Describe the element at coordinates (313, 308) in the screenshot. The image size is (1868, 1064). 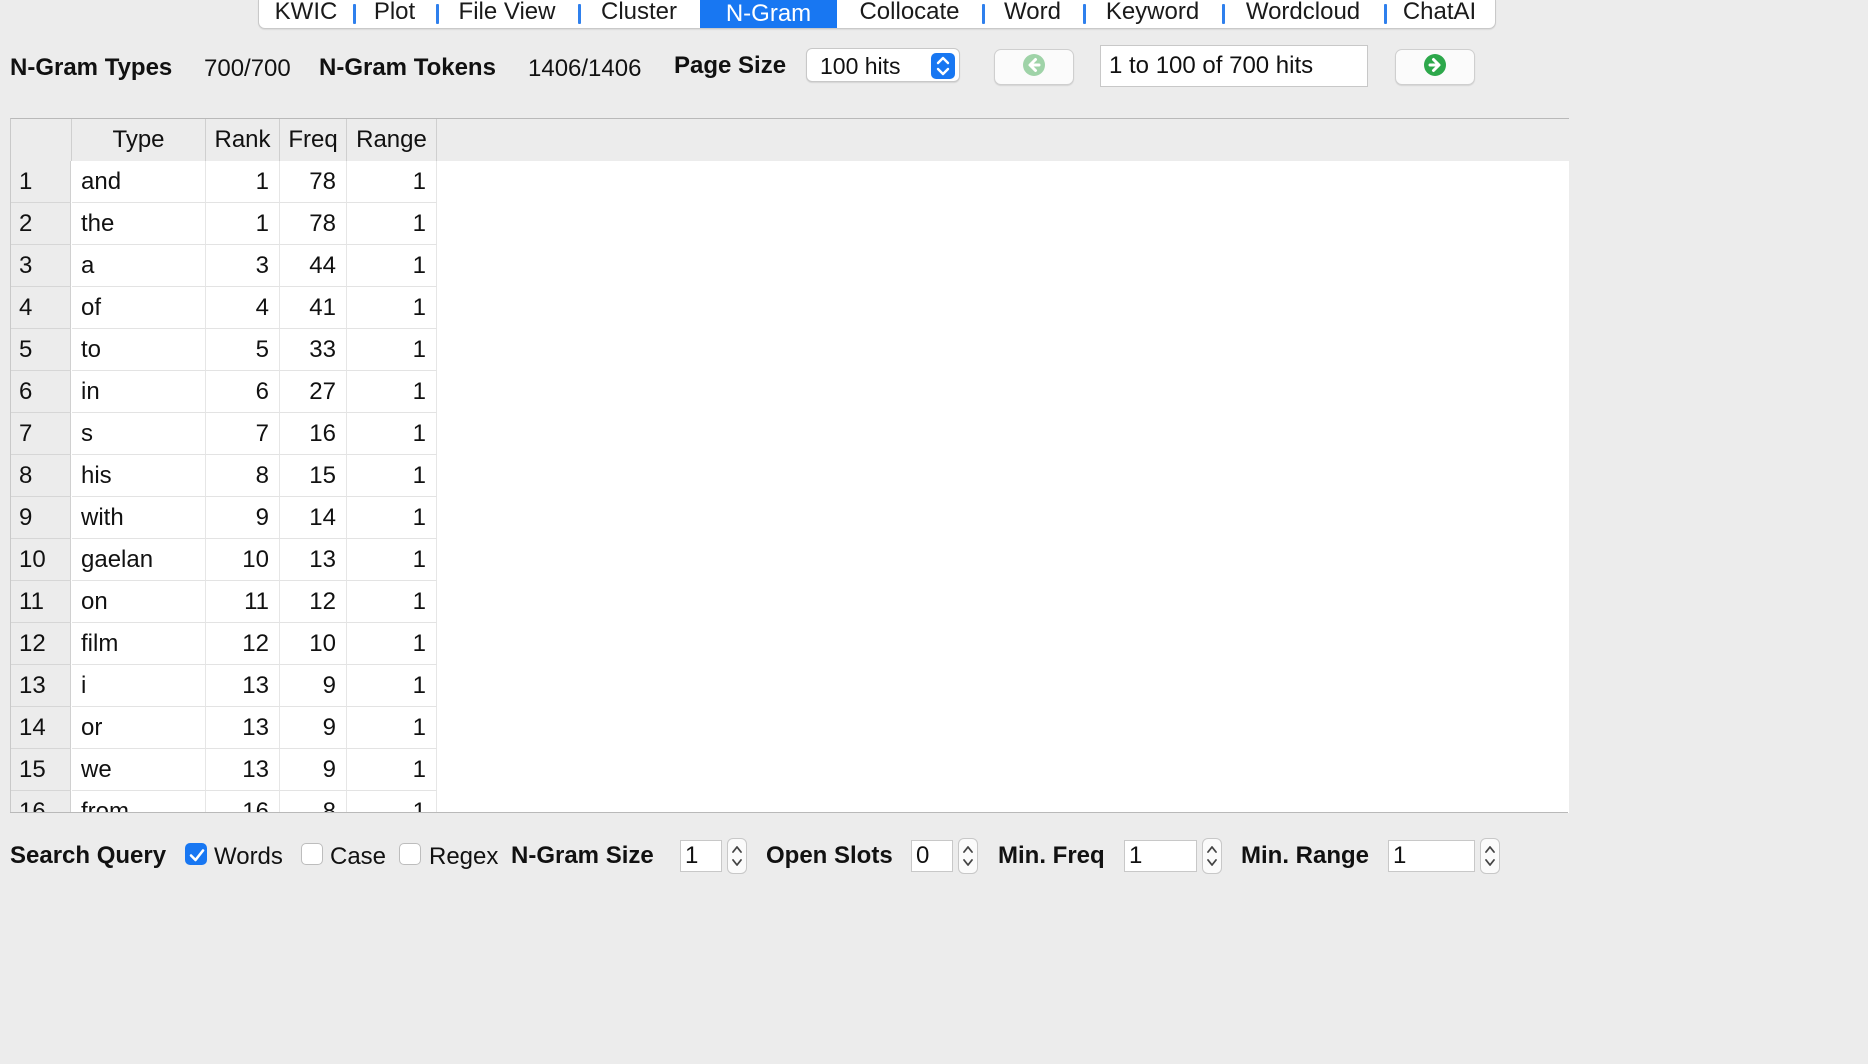
I see `freq-cell: 41` at that location.